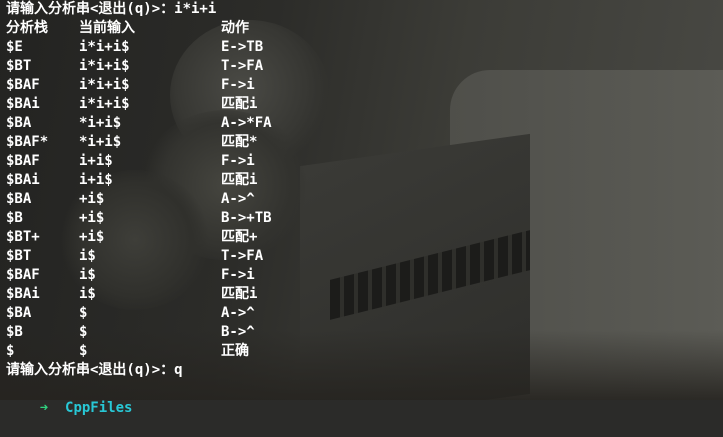  I want to click on cell-action: B->^, so click(238, 332).